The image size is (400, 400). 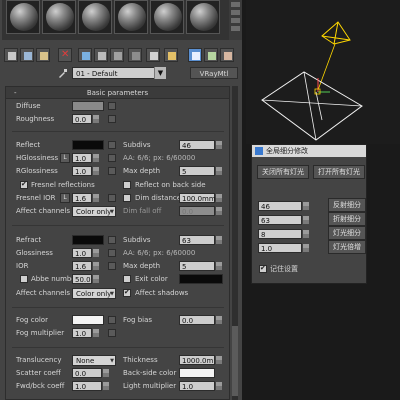 What do you see at coordinates (339, 172) in the screenshot?
I see `open-all-lights-button: 打开所有灯光` at bounding box center [339, 172].